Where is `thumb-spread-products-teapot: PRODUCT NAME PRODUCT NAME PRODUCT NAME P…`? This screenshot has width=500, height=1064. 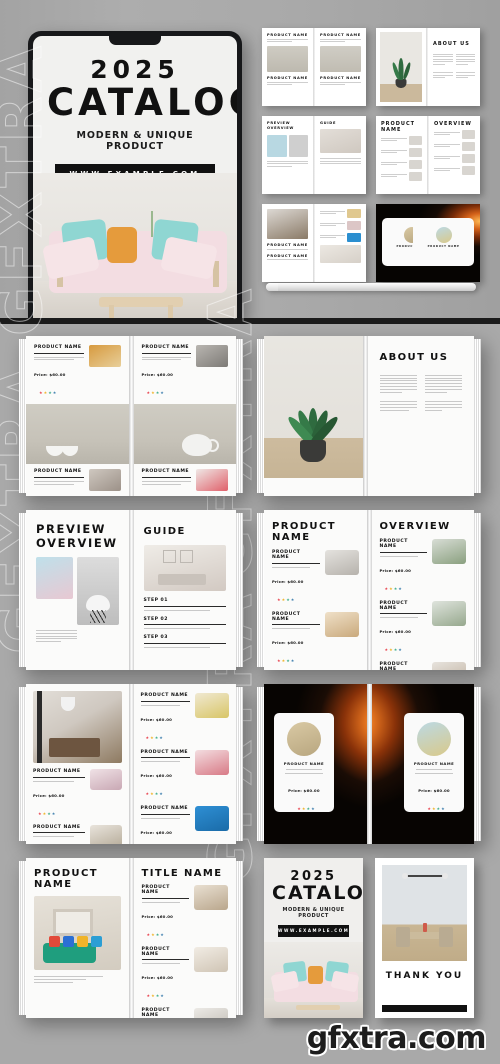 thumb-spread-products-teapot: PRODUCT NAME PRODUCT NAME PRODUCT NAME P… is located at coordinates (314, 67).